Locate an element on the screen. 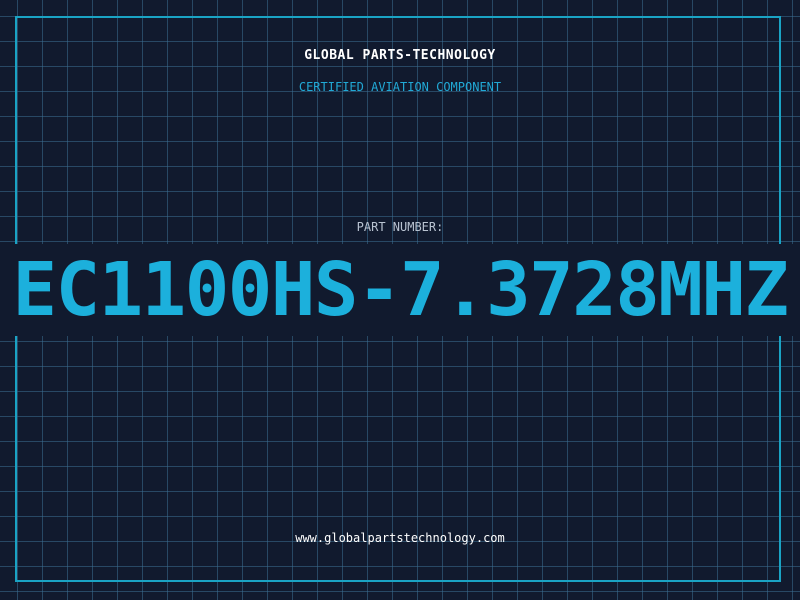 This screenshot has width=800, height=600. part-number-value: EC1100HS-7.3728MHZ is located at coordinates (400, 290).